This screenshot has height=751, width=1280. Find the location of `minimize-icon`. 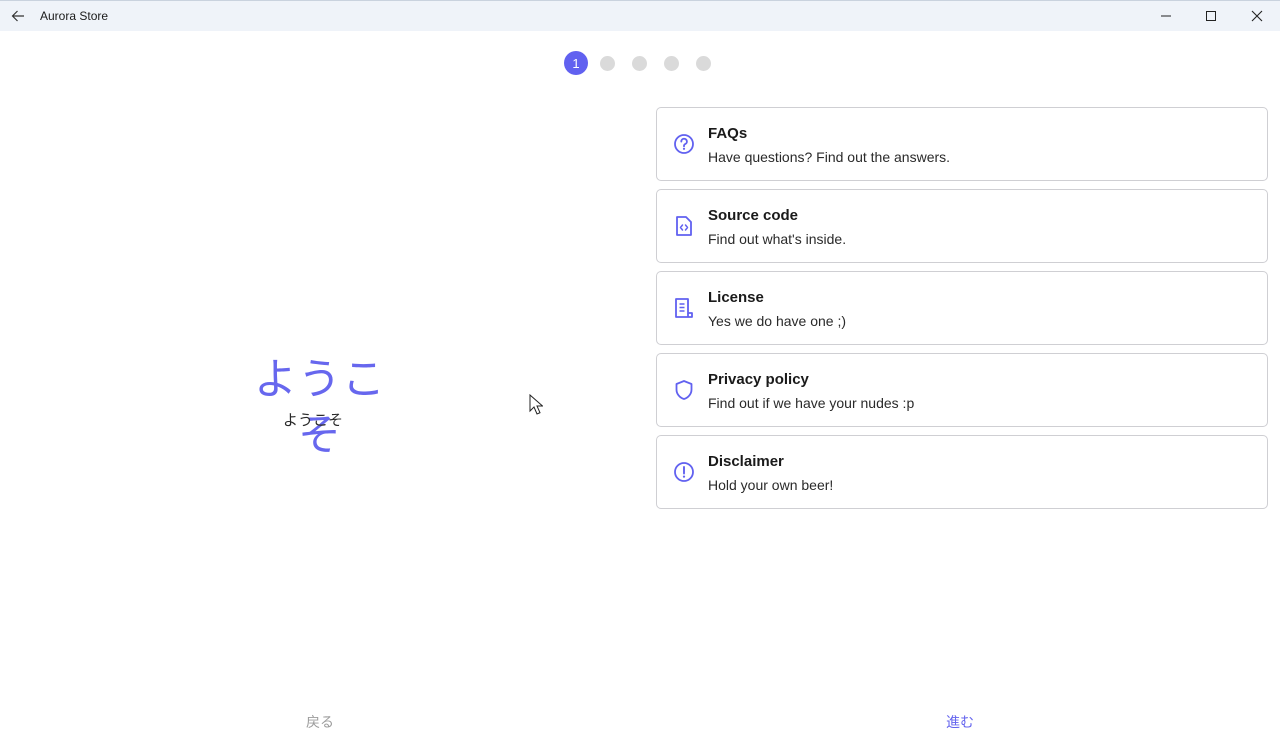

minimize-icon is located at coordinates (1166, 16).